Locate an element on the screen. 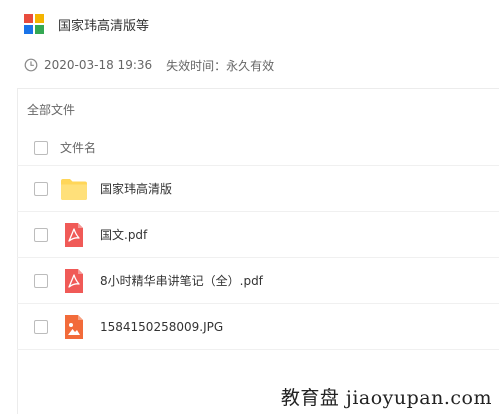  file-row: 8小时精华串讲笔记（全）.pdf is located at coordinates (258, 281).